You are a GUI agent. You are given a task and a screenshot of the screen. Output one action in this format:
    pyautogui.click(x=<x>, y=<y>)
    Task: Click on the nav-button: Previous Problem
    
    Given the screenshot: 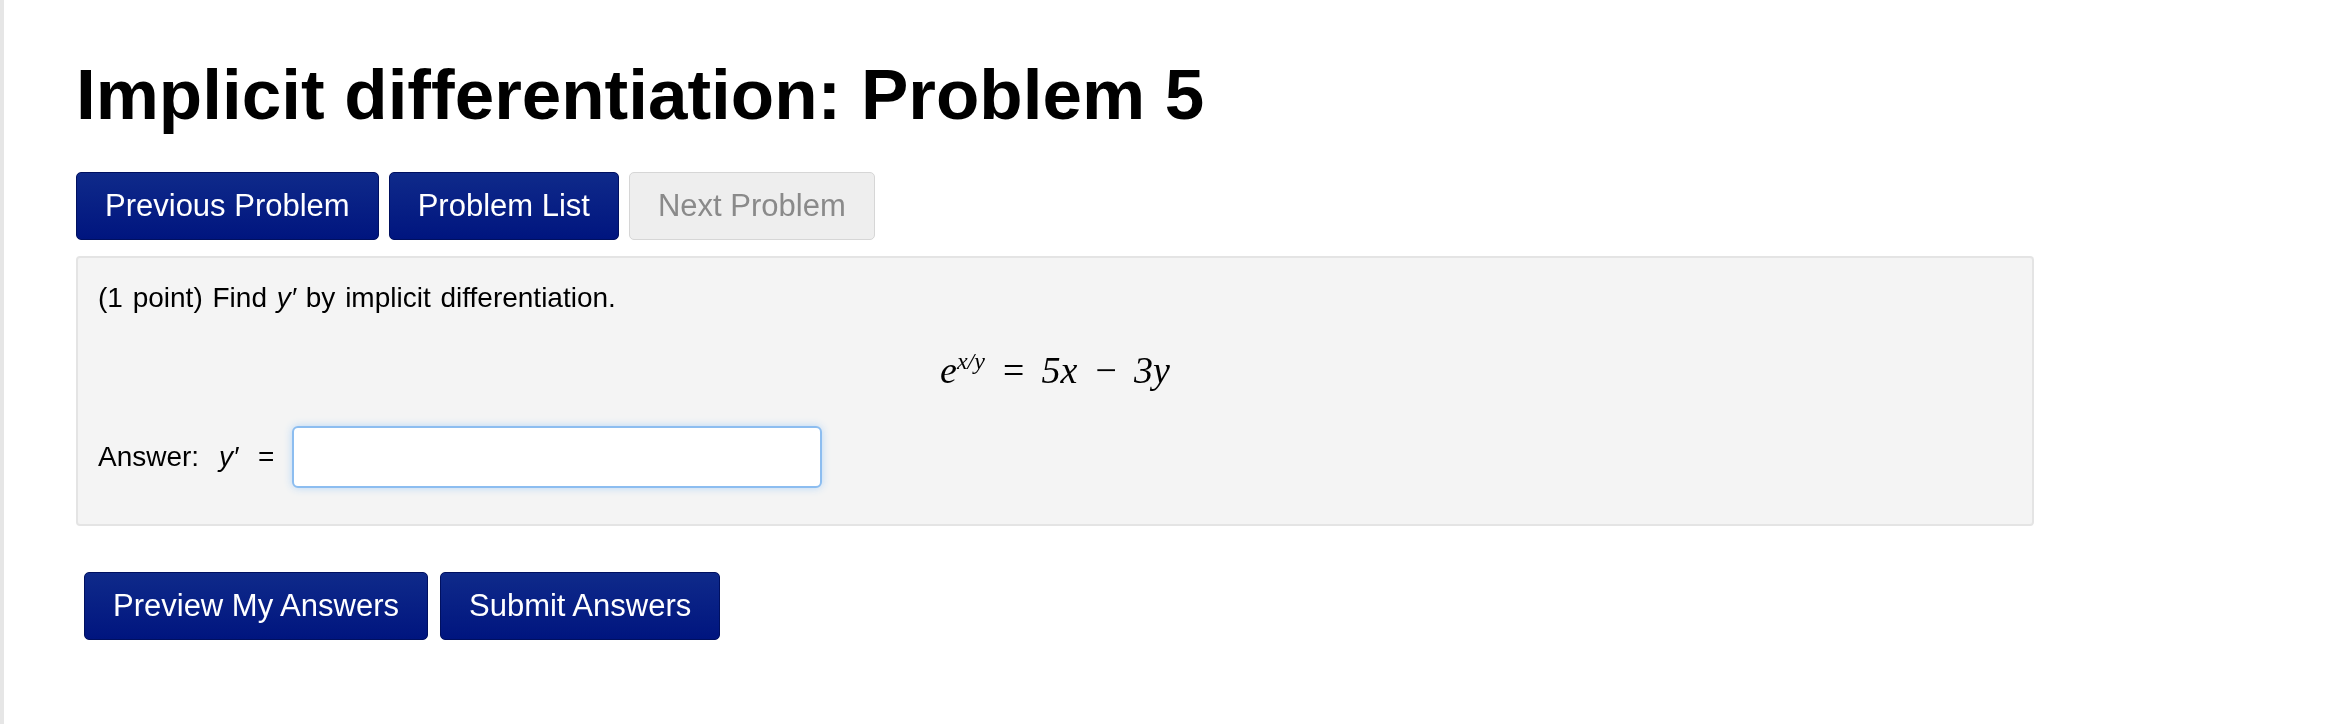 What is the action you would take?
    pyautogui.click(x=227, y=206)
    